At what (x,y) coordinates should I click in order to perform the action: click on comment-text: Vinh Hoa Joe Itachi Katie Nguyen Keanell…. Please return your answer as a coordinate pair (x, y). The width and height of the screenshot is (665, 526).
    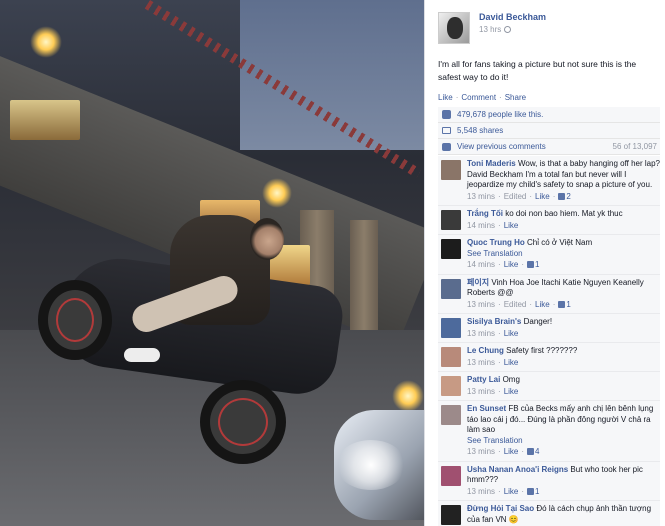
    Looking at the image, I should click on (555, 287).